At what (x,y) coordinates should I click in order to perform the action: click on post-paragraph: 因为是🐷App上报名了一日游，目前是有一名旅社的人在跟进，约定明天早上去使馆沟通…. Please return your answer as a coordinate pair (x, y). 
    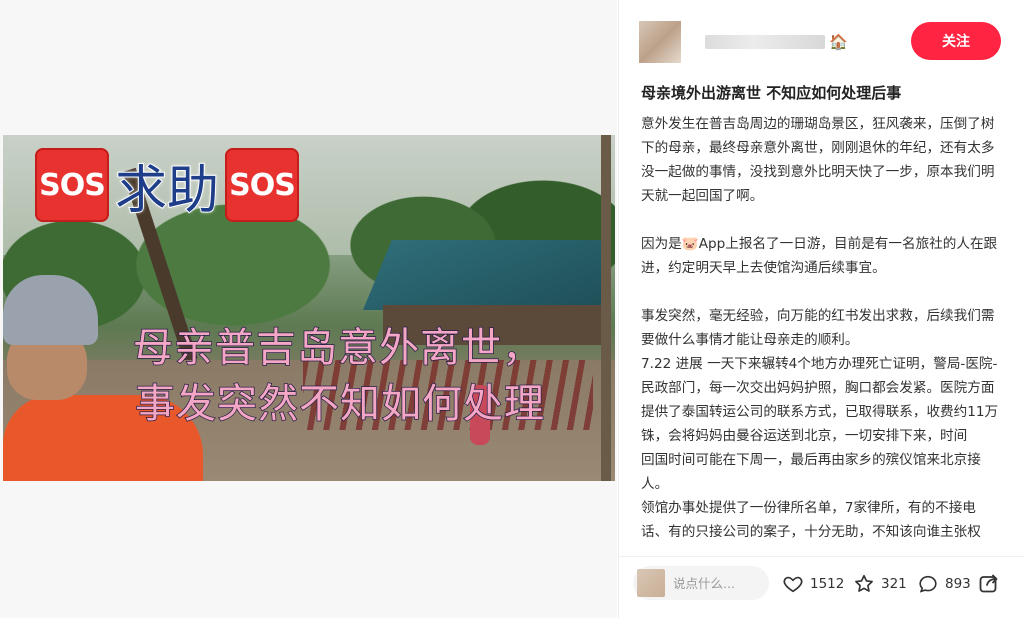
    Looking at the image, I should click on (819, 256).